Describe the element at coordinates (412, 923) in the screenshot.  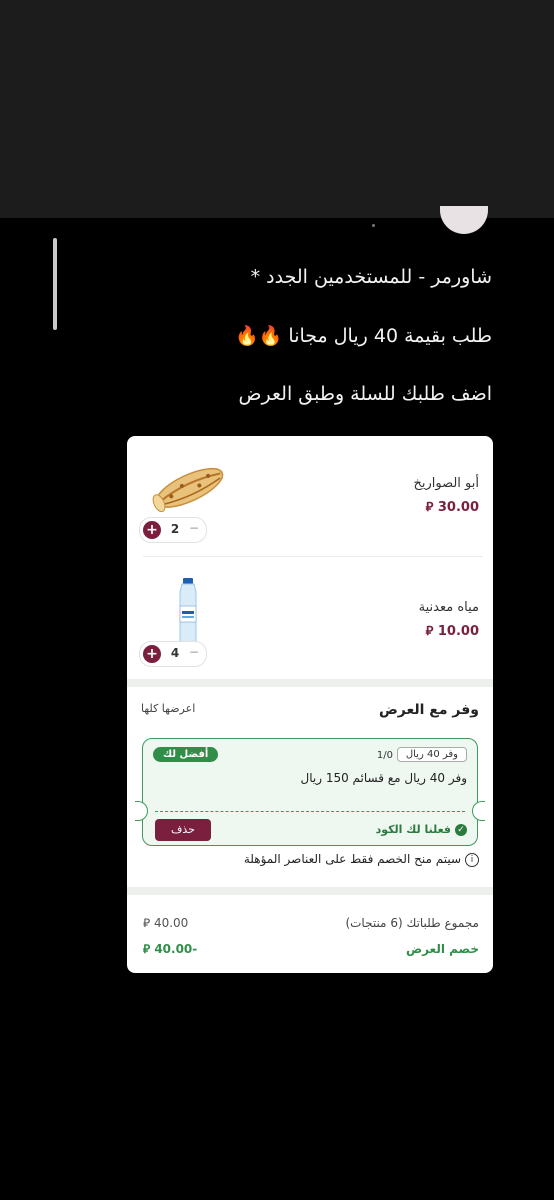
I see `total-label: مجموع طلباتك (6 منتجات)` at that location.